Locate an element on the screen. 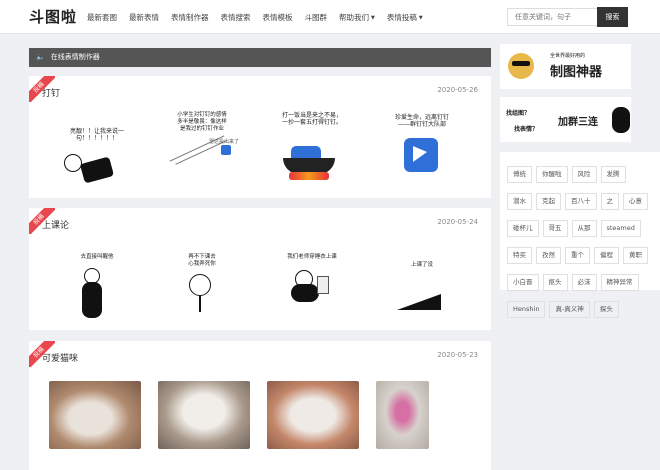 The image size is (660, 470). sunglasses-icon is located at coordinates (521, 63).